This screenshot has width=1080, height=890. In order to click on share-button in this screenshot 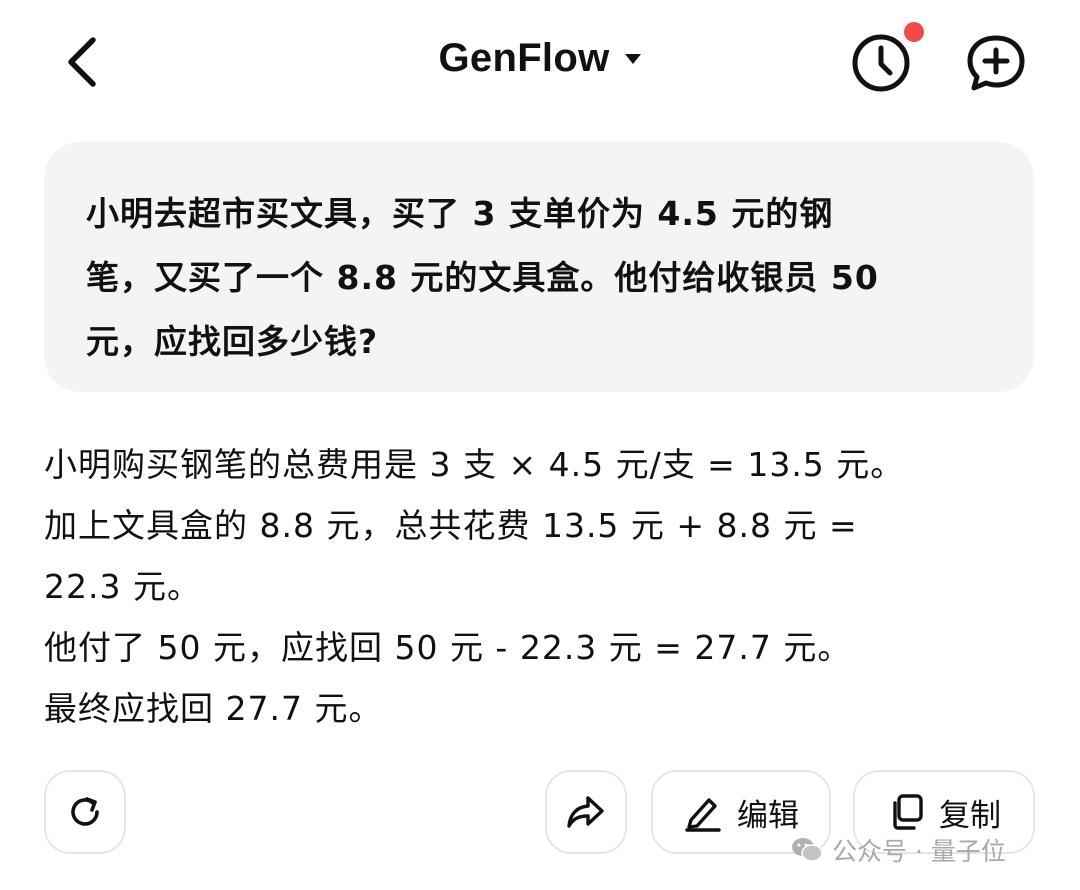, I will do `click(586, 812)`.